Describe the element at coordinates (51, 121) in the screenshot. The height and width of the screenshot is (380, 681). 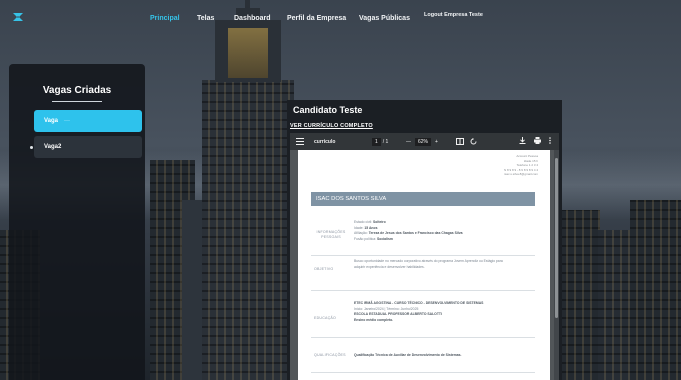
I see `job-label: Vaga` at that location.